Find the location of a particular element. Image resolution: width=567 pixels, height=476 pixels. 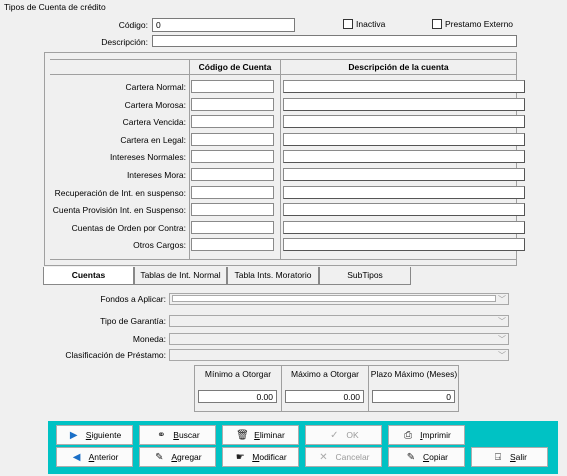

exit-door-icon: ⍈ is located at coordinates (497, 457).